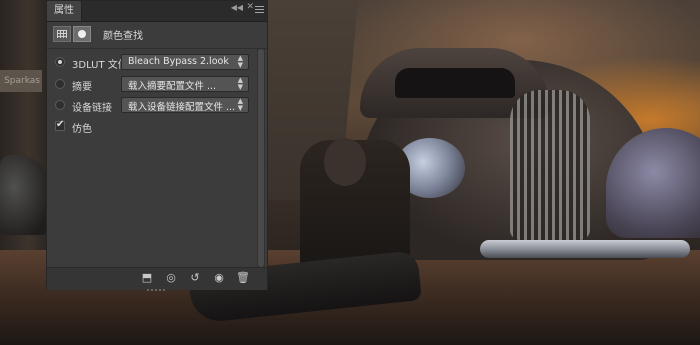 This screenshot has height=345, width=700. Describe the element at coordinates (157, 48) in the screenshot. I see `divider` at that location.